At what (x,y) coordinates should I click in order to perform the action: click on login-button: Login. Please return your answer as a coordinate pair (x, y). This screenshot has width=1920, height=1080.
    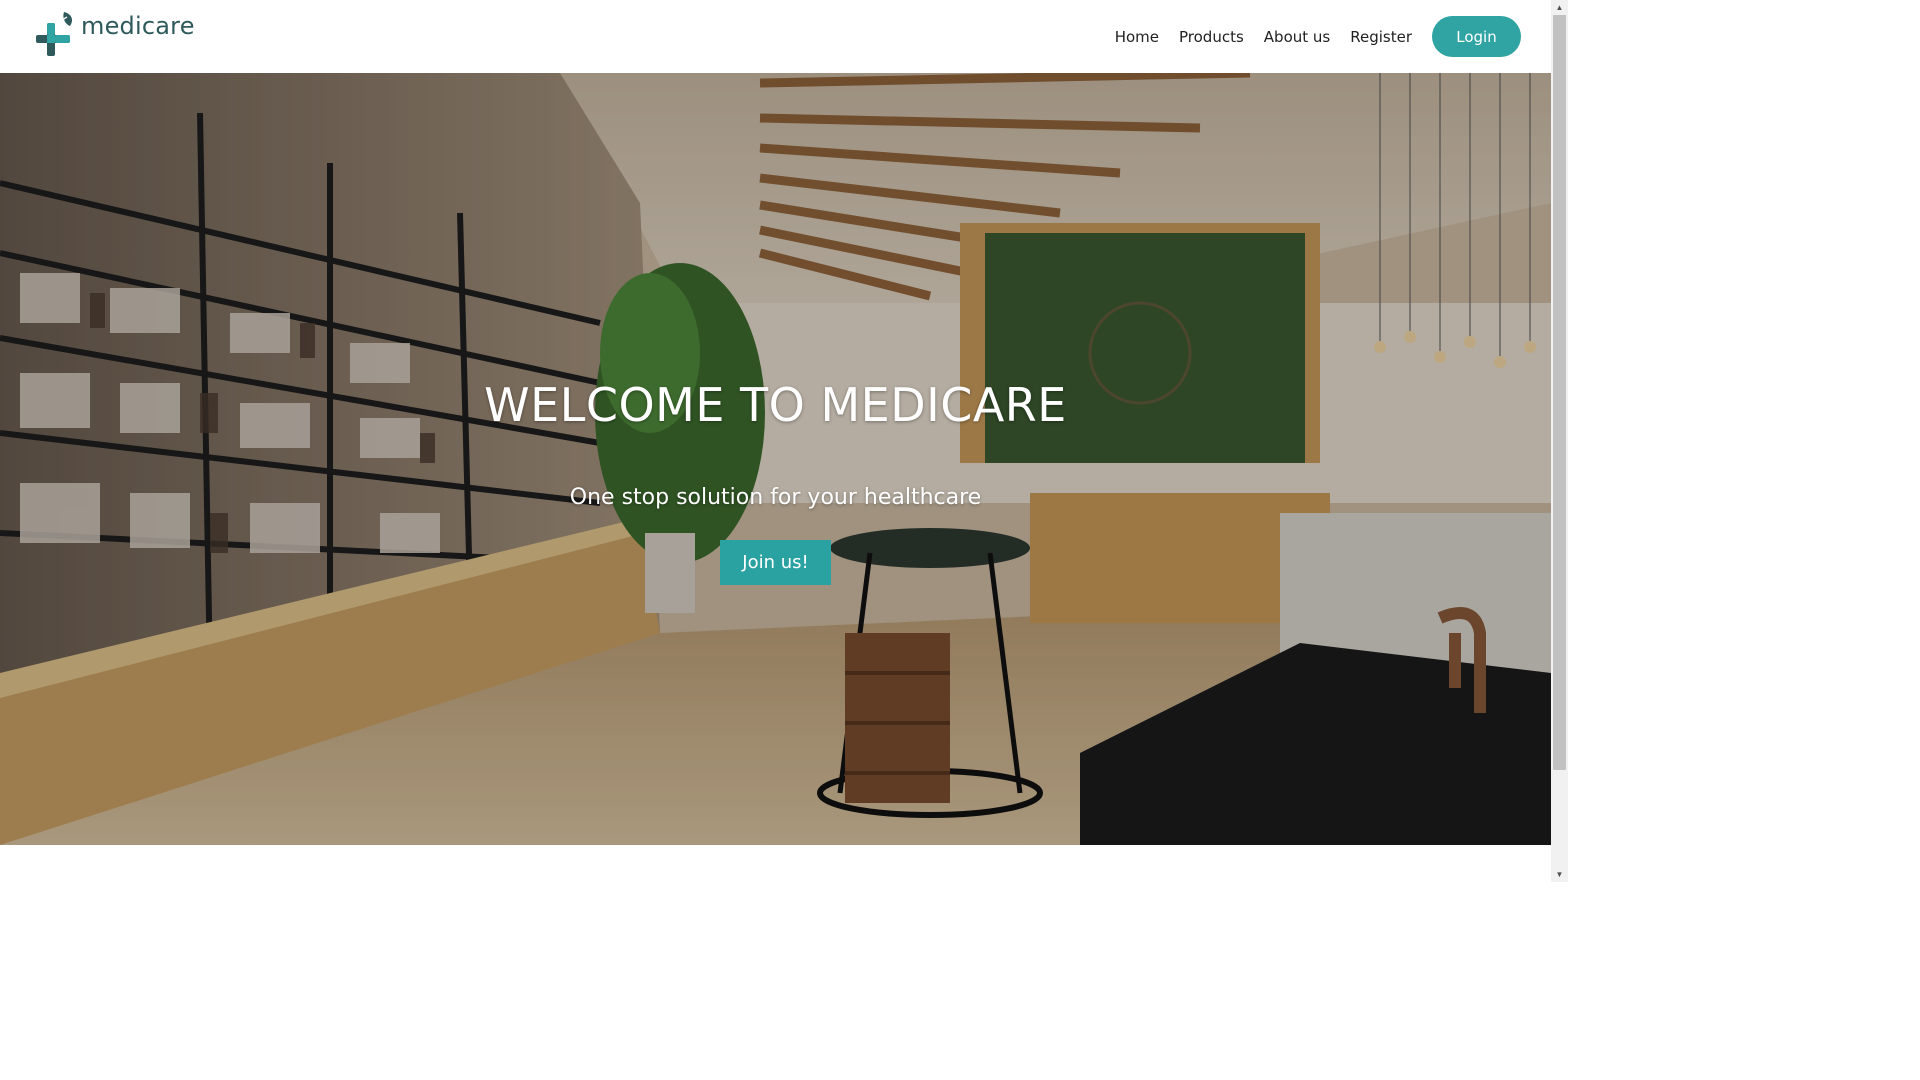
    Looking at the image, I should click on (1476, 36).